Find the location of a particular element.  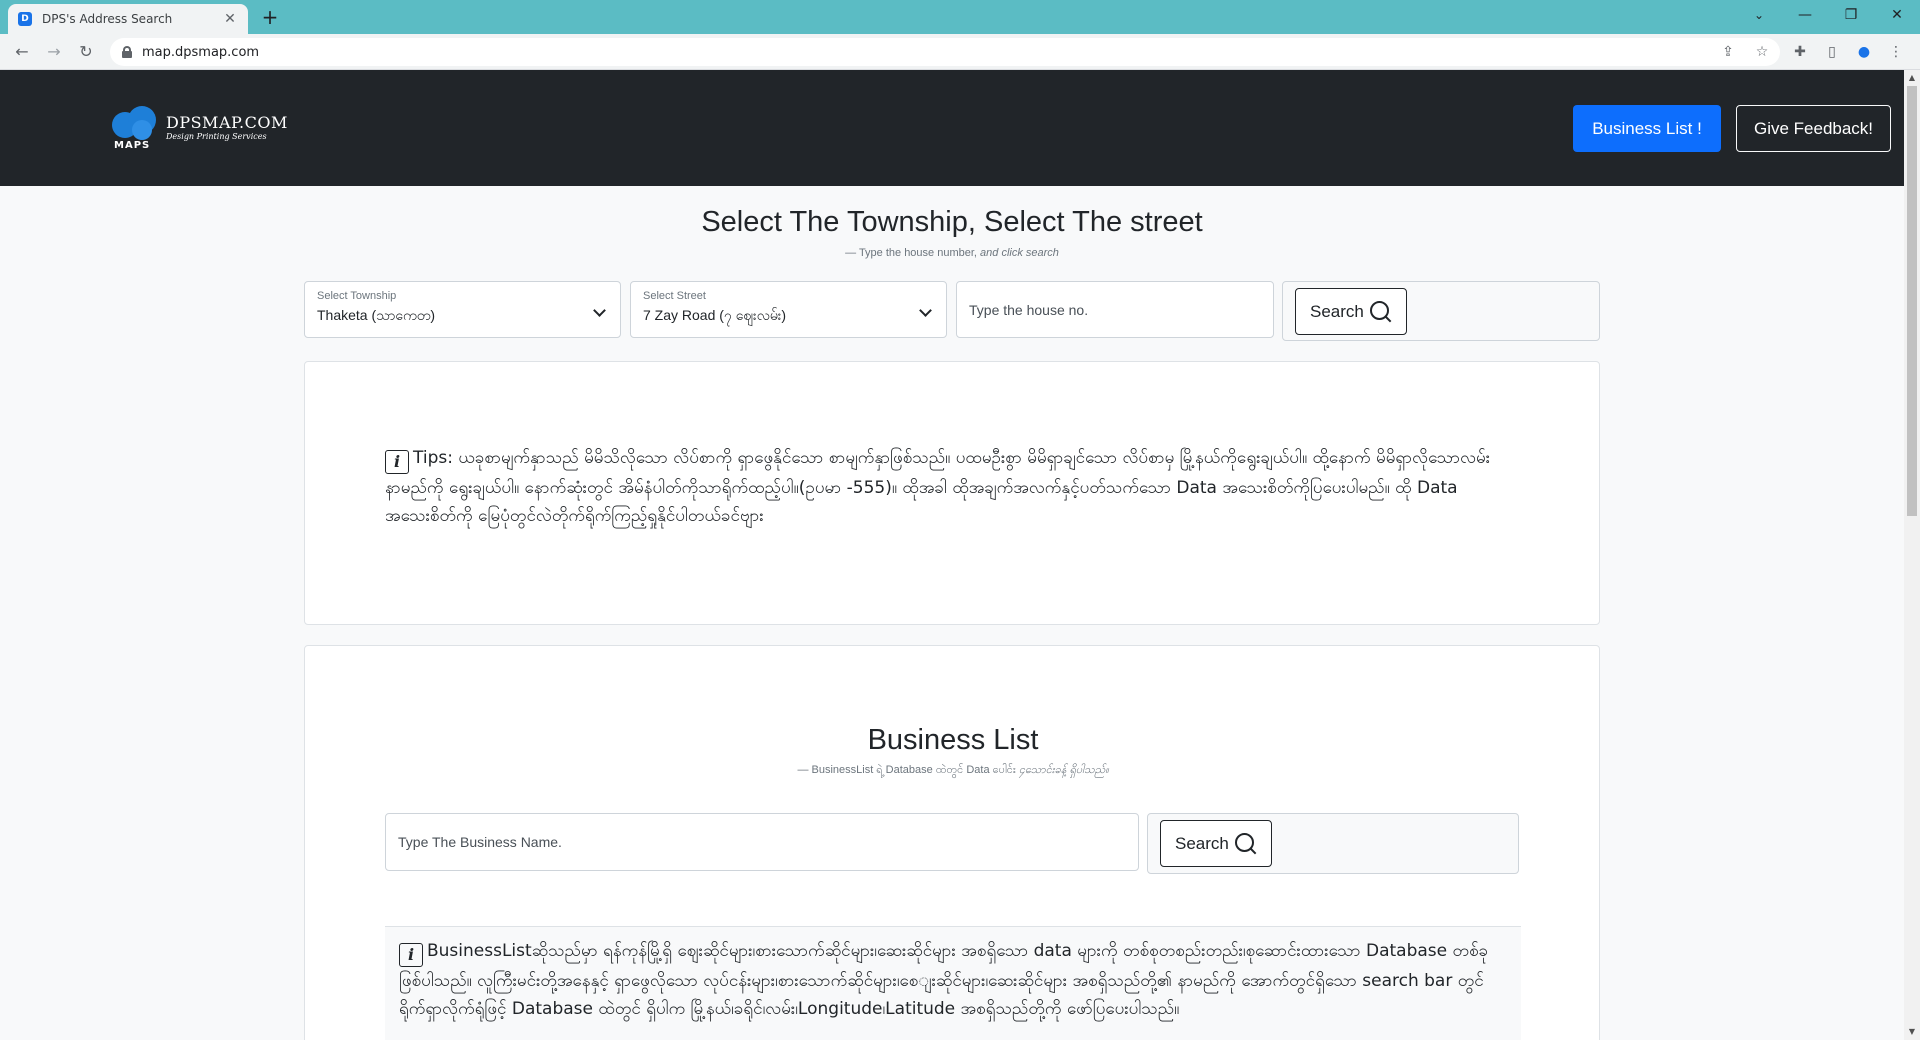

url-text: map.dpsmap.com is located at coordinates (201, 52).